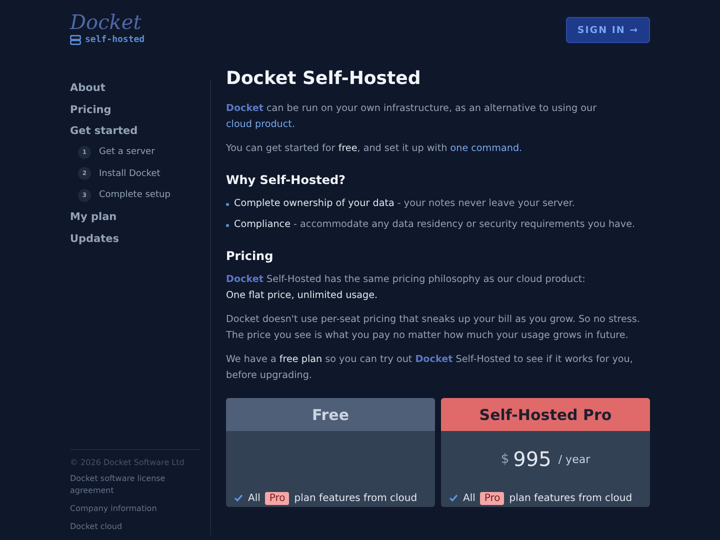  What do you see at coordinates (574, 459) in the screenshot?
I see `price-period: / year` at bounding box center [574, 459].